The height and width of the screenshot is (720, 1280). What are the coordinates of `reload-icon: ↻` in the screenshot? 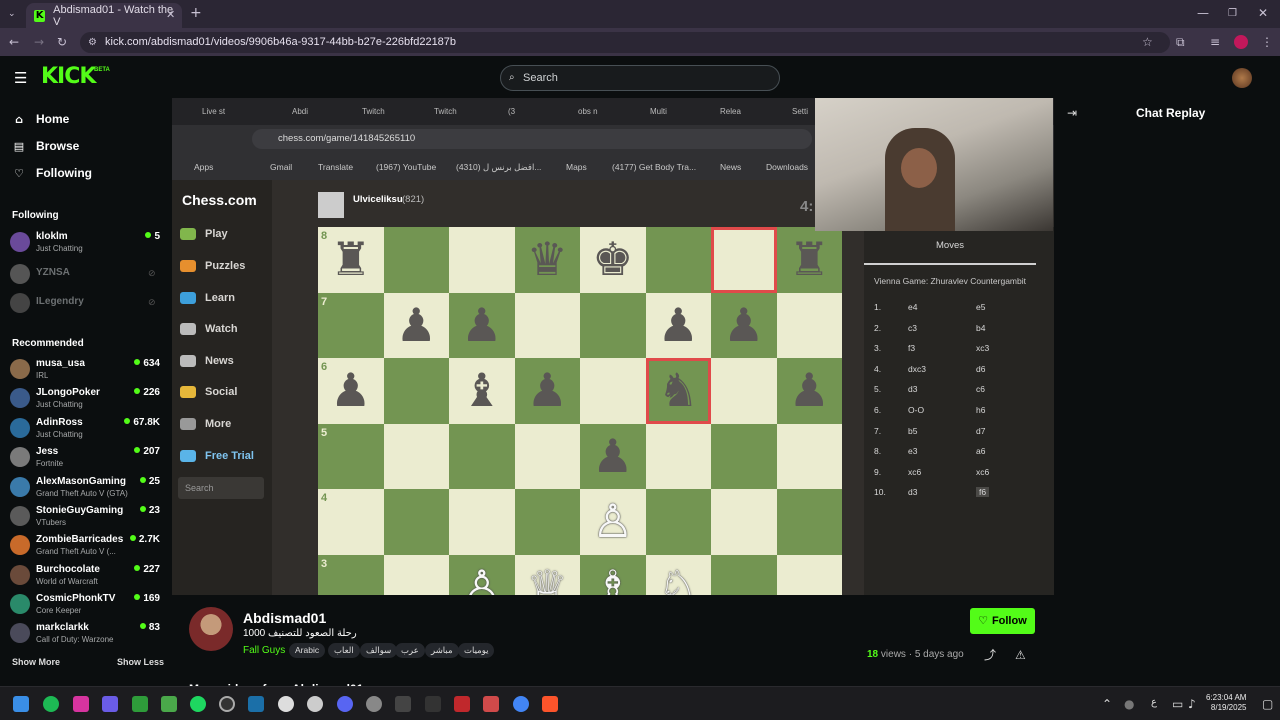 It's located at (62, 42).